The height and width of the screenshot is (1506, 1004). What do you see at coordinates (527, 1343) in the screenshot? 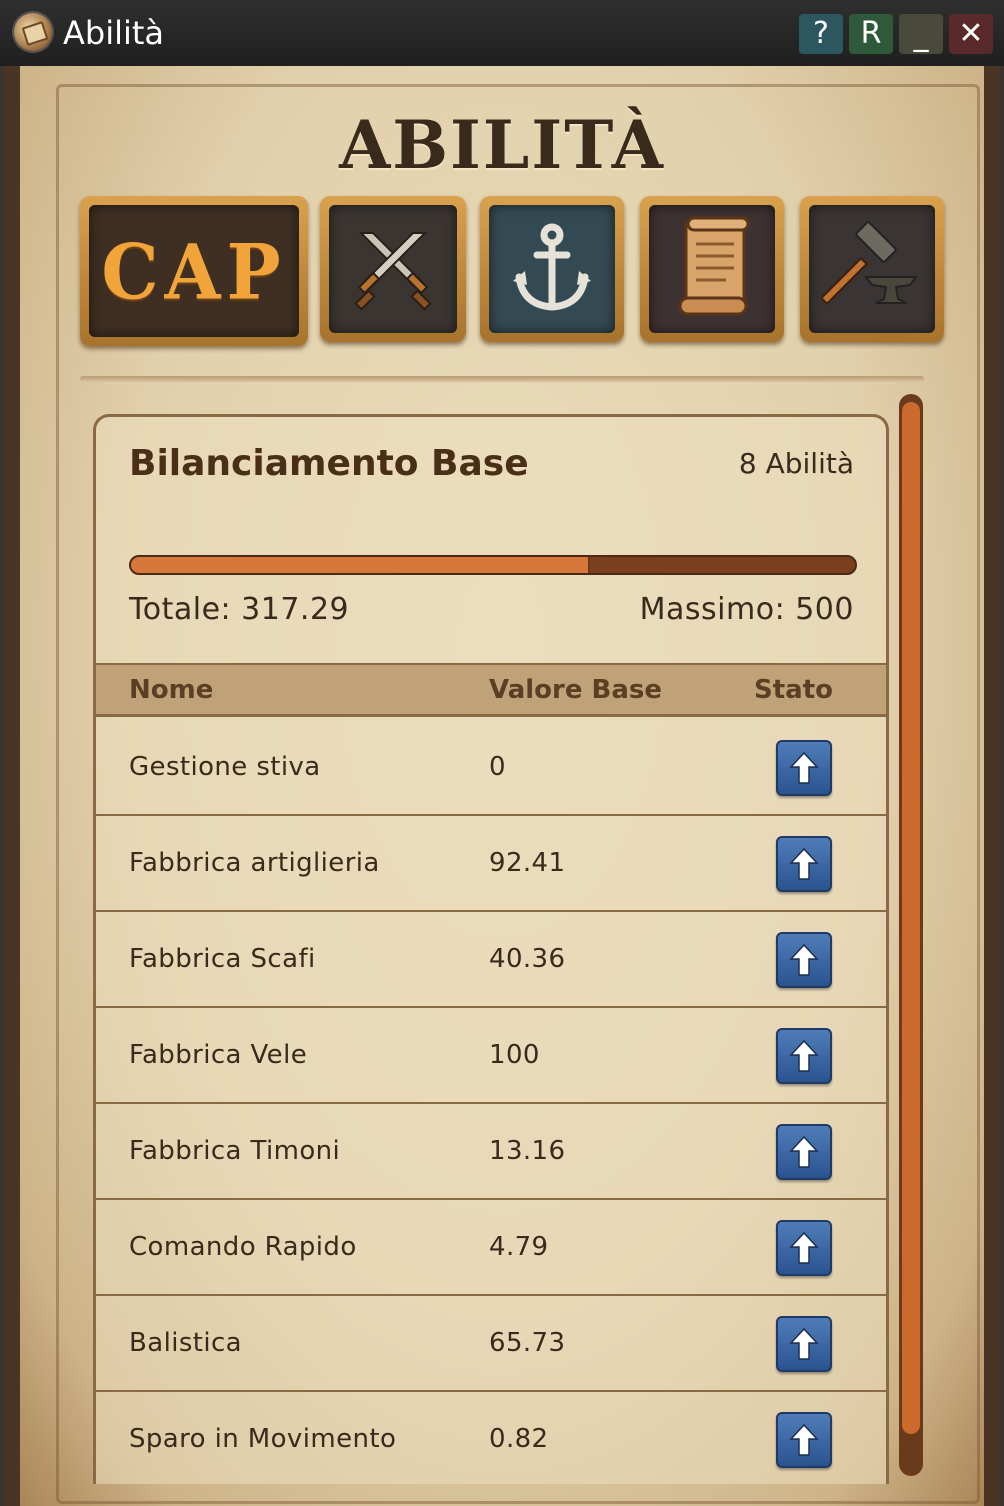
I see `skill-base-value: 65.73` at bounding box center [527, 1343].